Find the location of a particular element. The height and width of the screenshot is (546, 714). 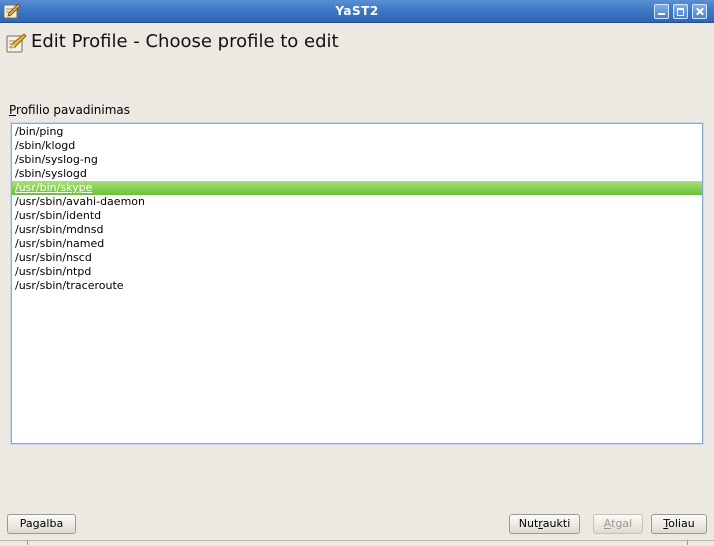

list-item: /usr/sbin/nscd is located at coordinates (357, 258).